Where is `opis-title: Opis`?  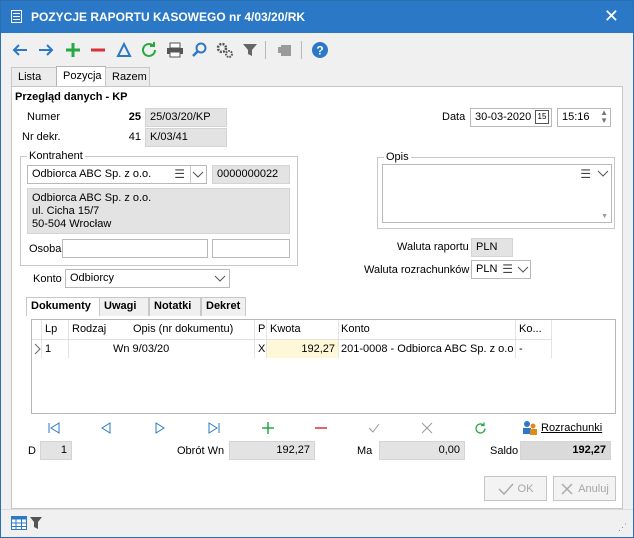 opis-title: Opis is located at coordinates (397, 157).